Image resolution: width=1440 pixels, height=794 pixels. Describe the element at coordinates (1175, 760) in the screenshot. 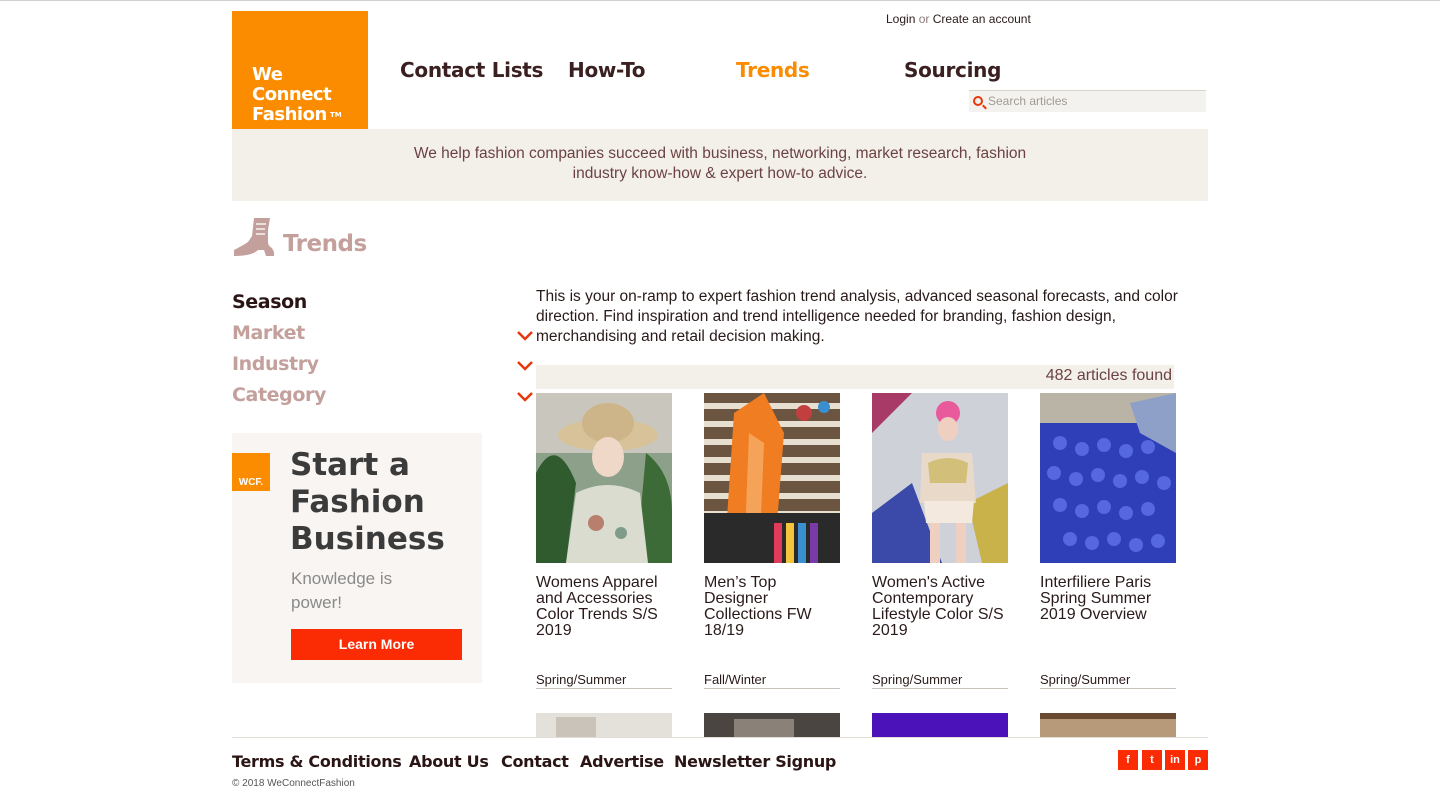

I see `linkedin-icon: in` at that location.